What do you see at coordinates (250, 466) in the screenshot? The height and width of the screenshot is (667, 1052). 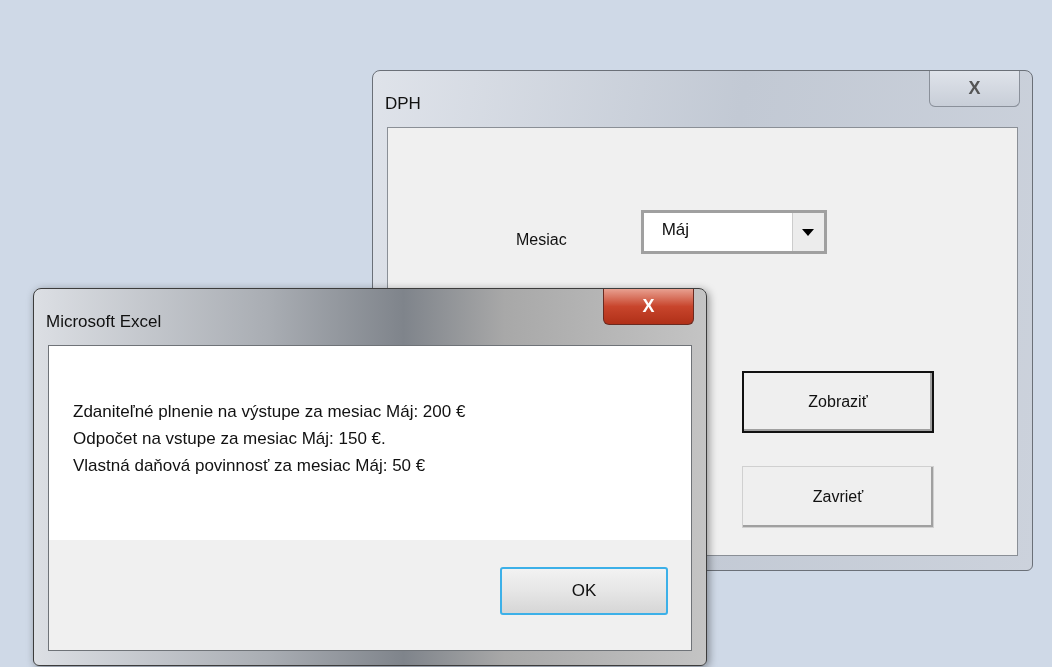 I see `message-text: Vlastná daňová povinnosť za mesiac Máj: 50 €` at bounding box center [250, 466].